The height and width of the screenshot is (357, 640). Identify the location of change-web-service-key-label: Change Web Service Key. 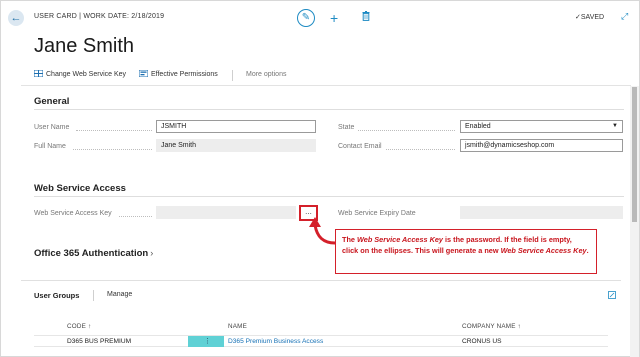
(86, 74).